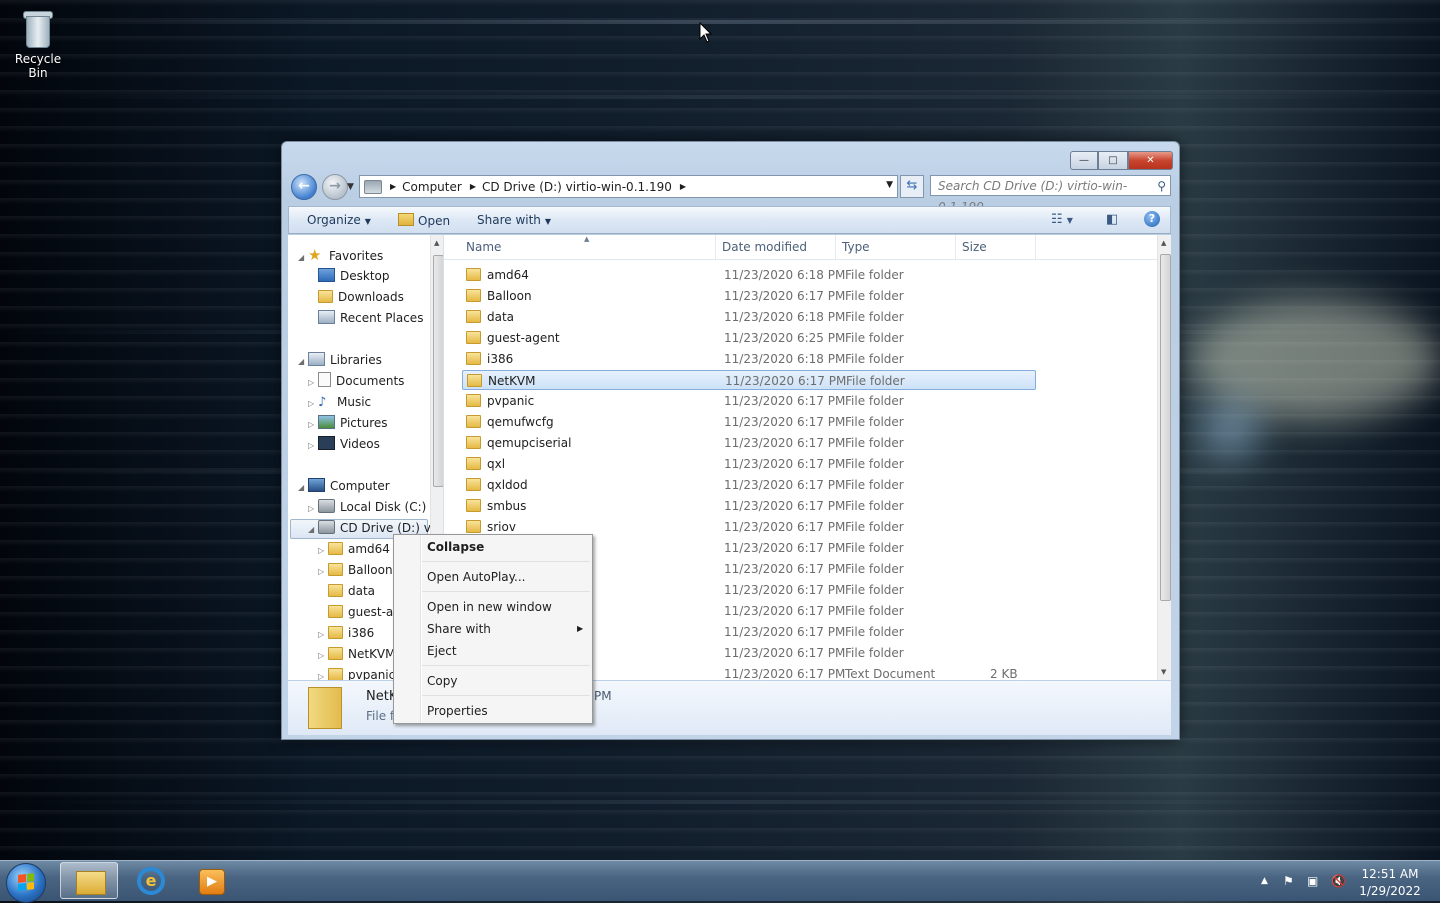 The height and width of the screenshot is (903, 1440). What do you see at coordinates (1113, 160) in the screenshot?
I see `maximize-button: □` at bounding box center [1113, 160].